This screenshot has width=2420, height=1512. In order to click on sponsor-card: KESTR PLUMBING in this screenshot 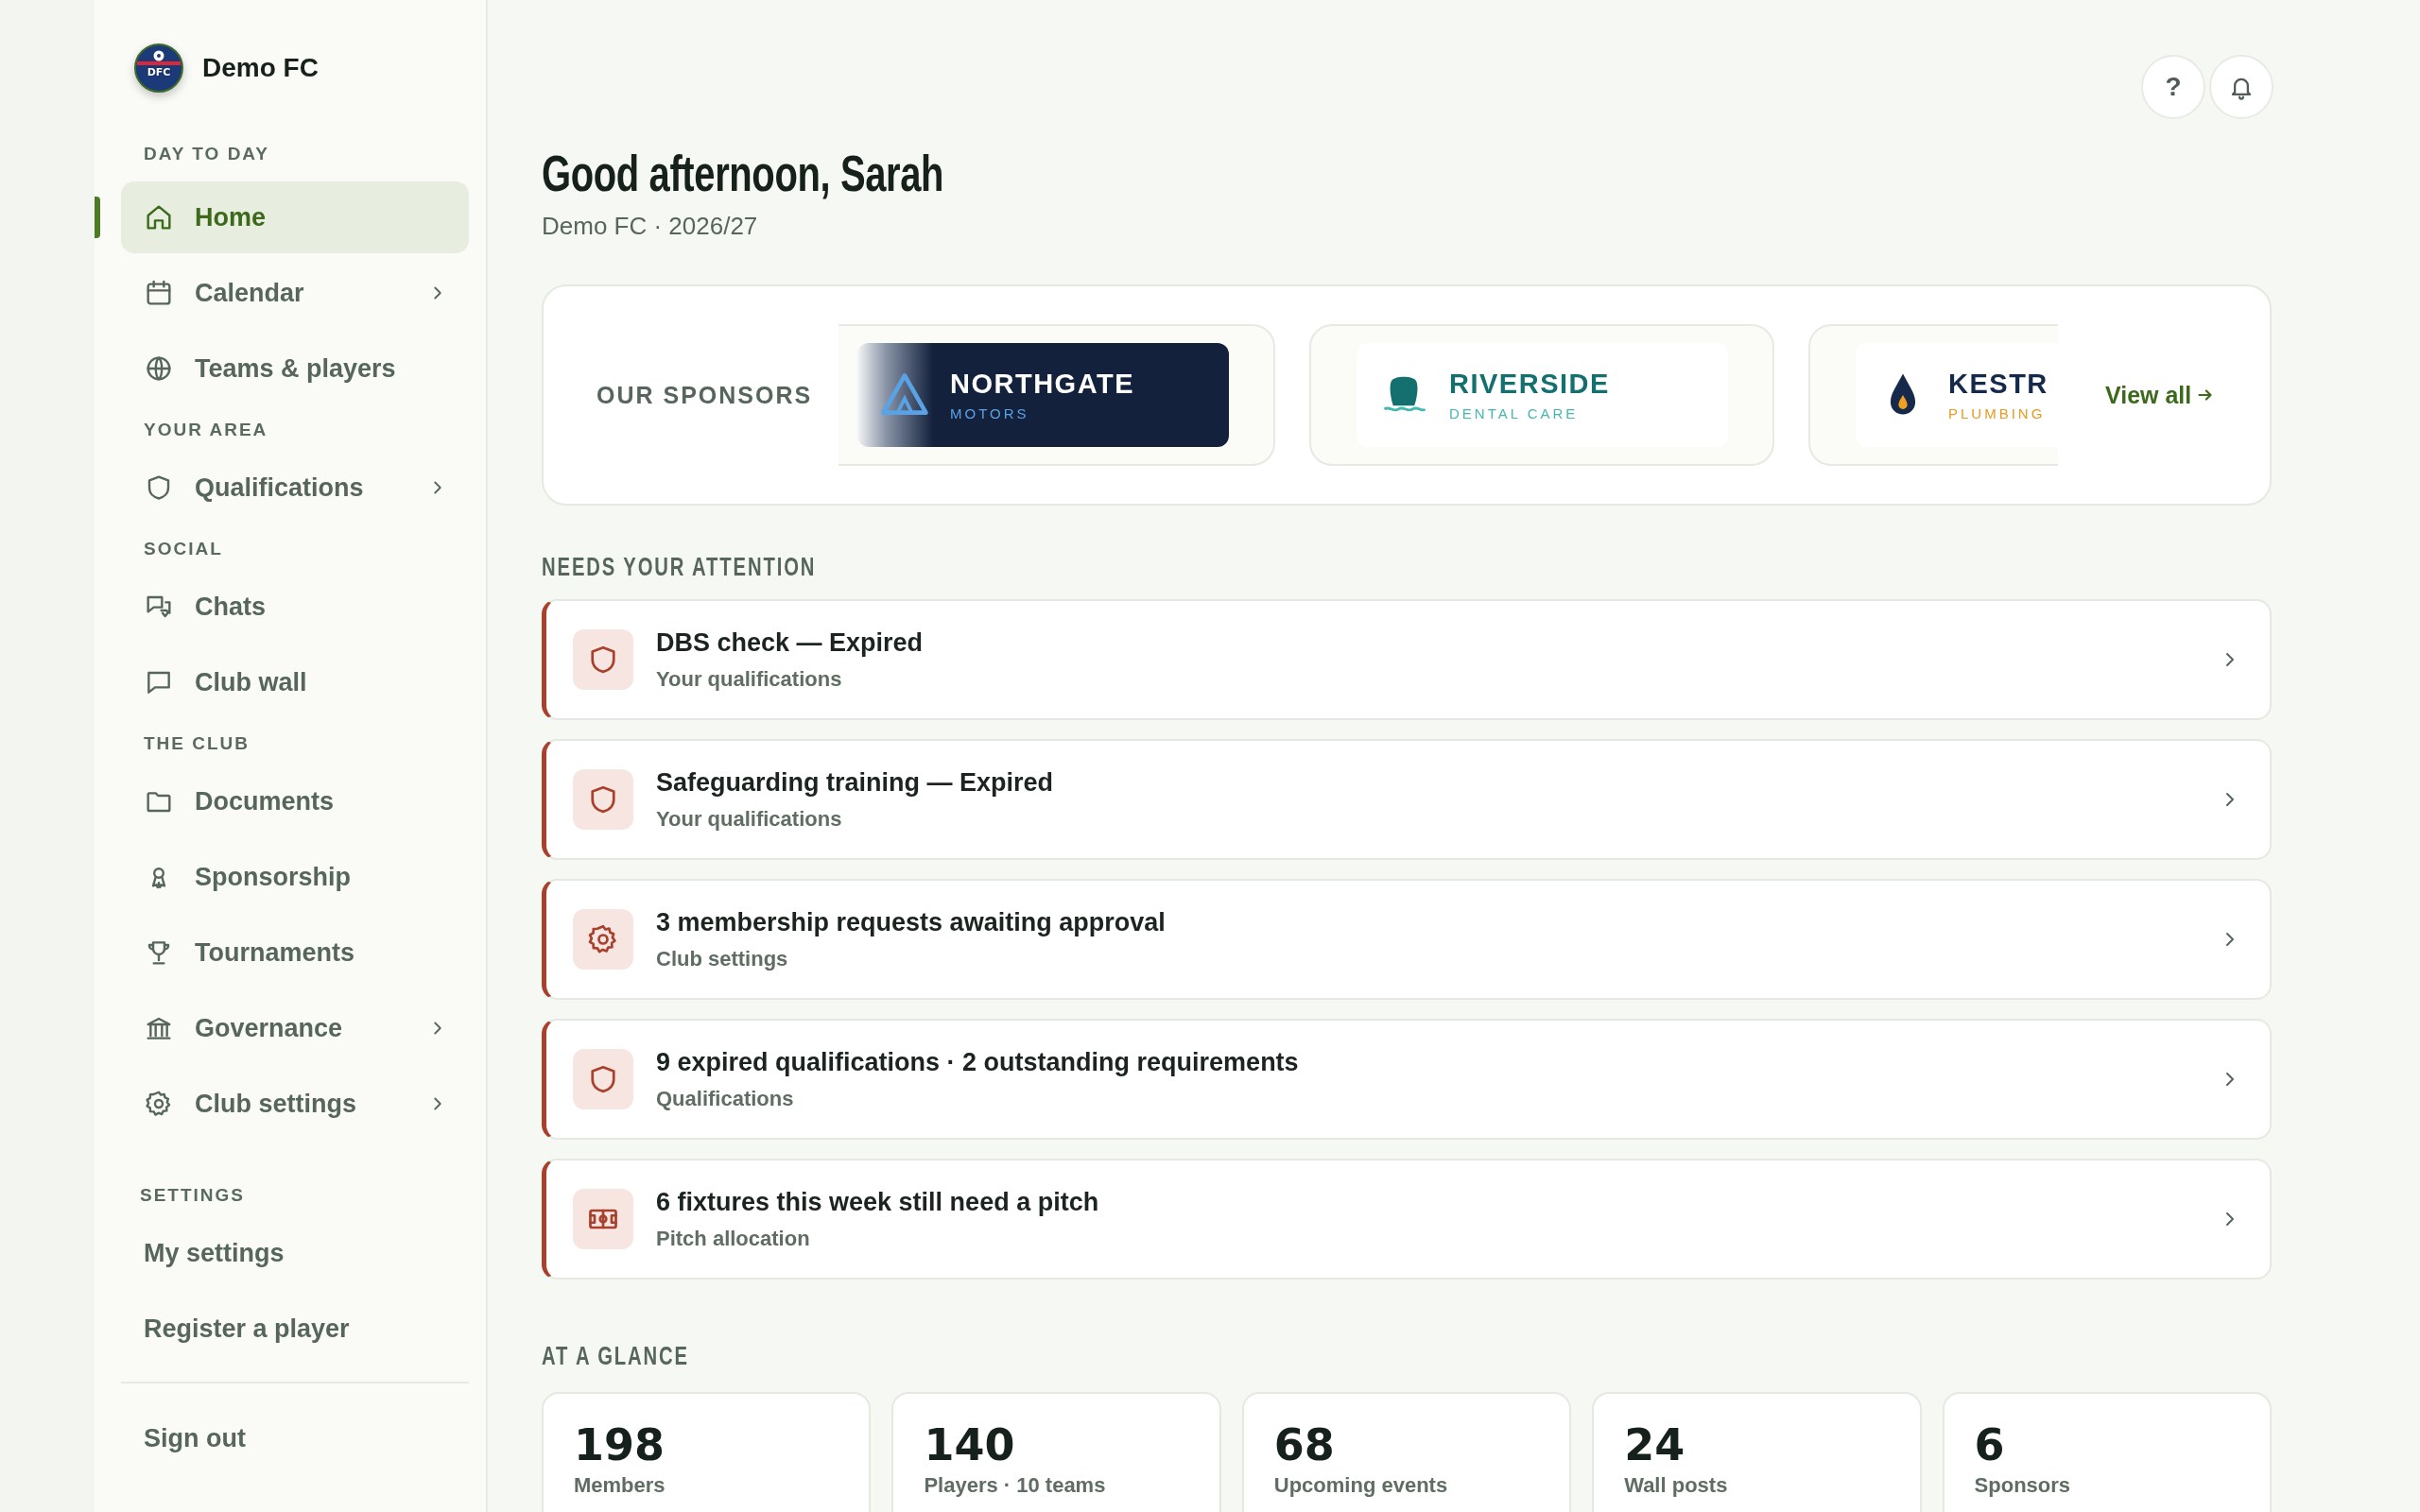, I will do `click(1933, 395)`.